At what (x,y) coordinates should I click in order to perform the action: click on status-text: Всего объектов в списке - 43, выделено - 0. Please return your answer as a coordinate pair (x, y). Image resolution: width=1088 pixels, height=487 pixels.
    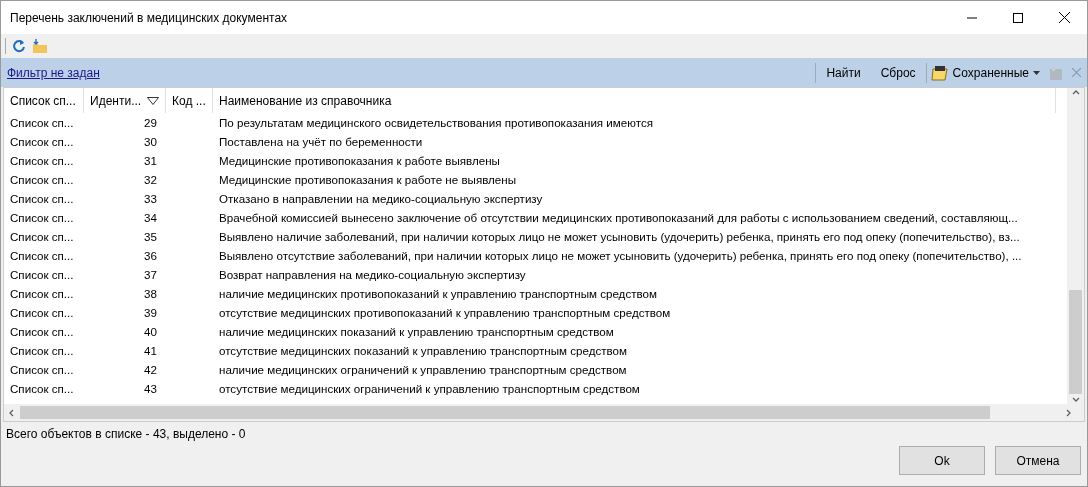
    Looking at the image, I should click on (126, 434).